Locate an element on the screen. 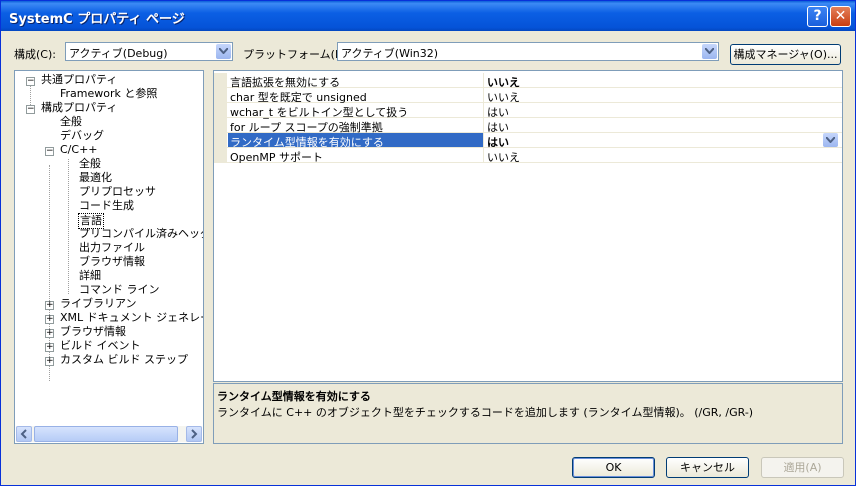 This screenshot has height=486, width=856. tree-node-framework: Framework と参照 is located at coordinates (108, 94).